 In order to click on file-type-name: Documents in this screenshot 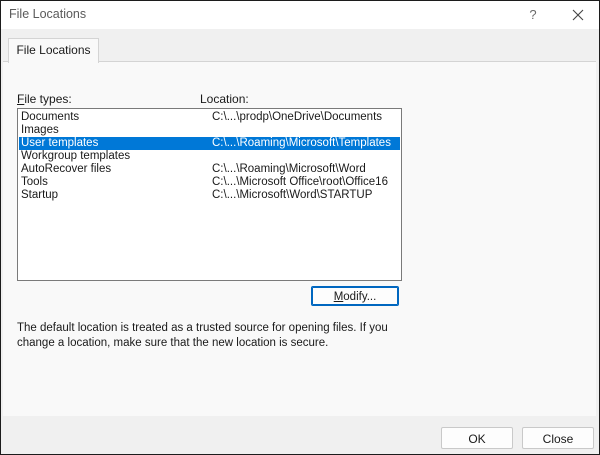, I will do `click(50, 117)`.